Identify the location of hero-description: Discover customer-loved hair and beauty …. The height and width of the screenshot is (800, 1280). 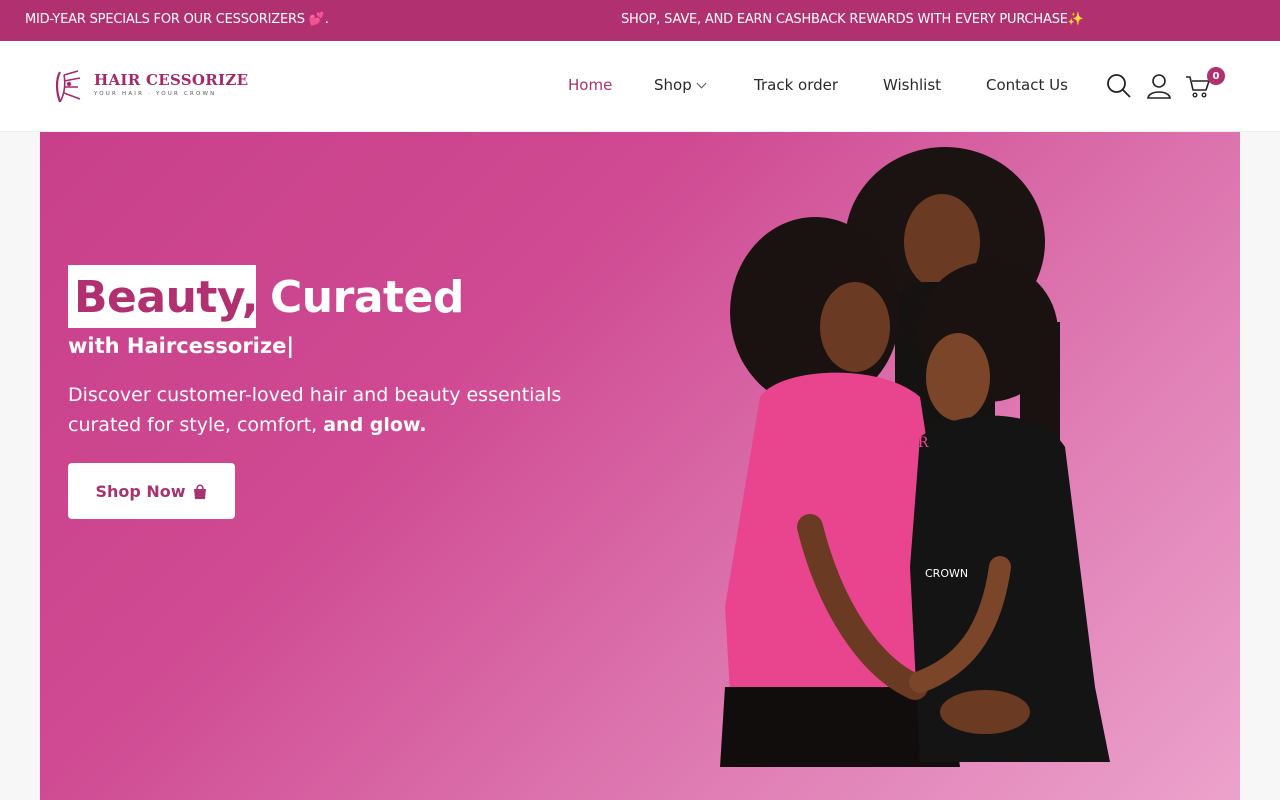
(348, 410).